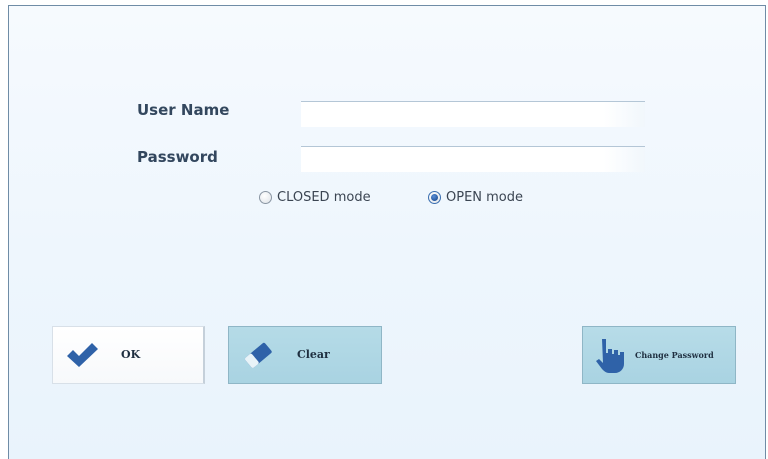  What do you see at coordinates (265, 197) in the screenshot?
I see `radio-unchecked-icon` at bounding box center [265, 197].